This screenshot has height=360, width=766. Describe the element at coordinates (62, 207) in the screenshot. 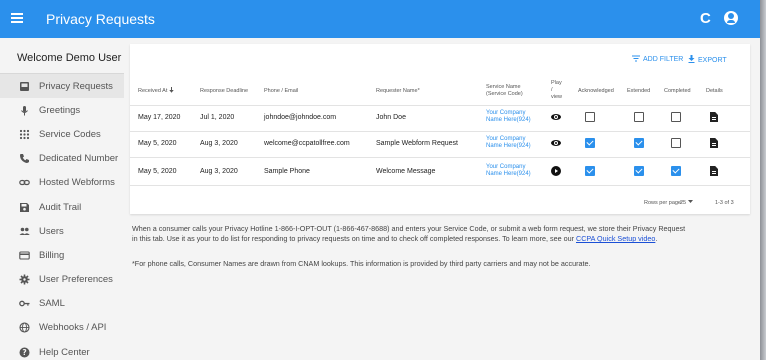

I see `sidebar-item-audit-trail: Audit Trail` at that location.